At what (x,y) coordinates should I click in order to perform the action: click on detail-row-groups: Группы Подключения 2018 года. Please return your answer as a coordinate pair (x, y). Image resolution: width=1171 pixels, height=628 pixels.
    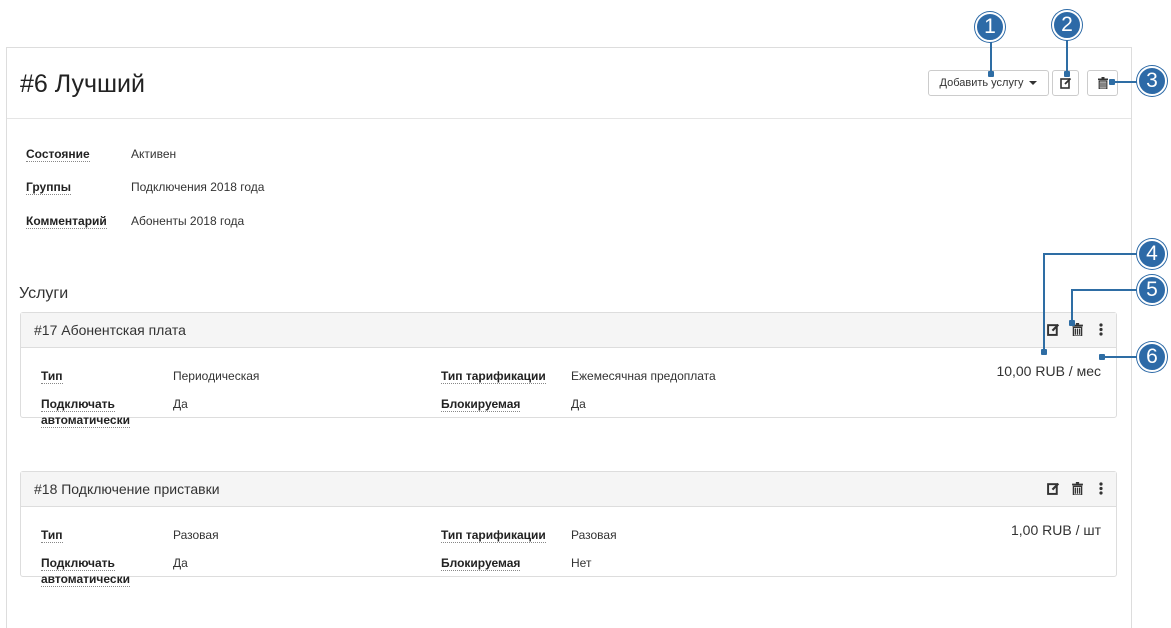
    Looking at the image, I should click on (145, 187).